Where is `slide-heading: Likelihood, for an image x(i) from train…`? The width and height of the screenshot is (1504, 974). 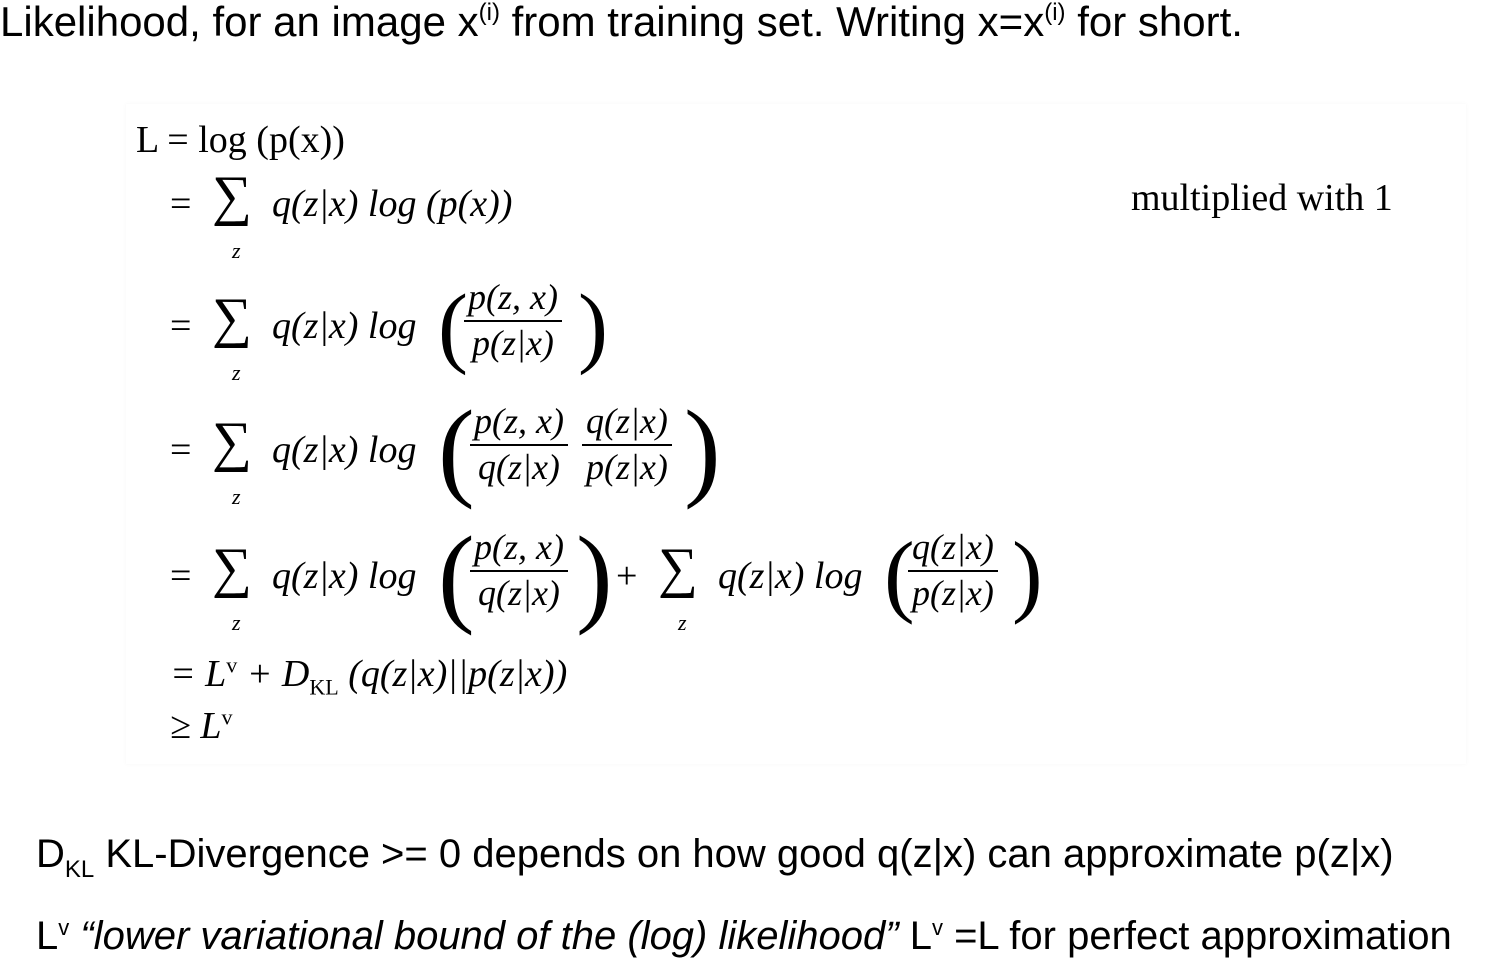
slide-heading: Likelihood, for an image x(i) from train… is located at coordinates (621, 23).